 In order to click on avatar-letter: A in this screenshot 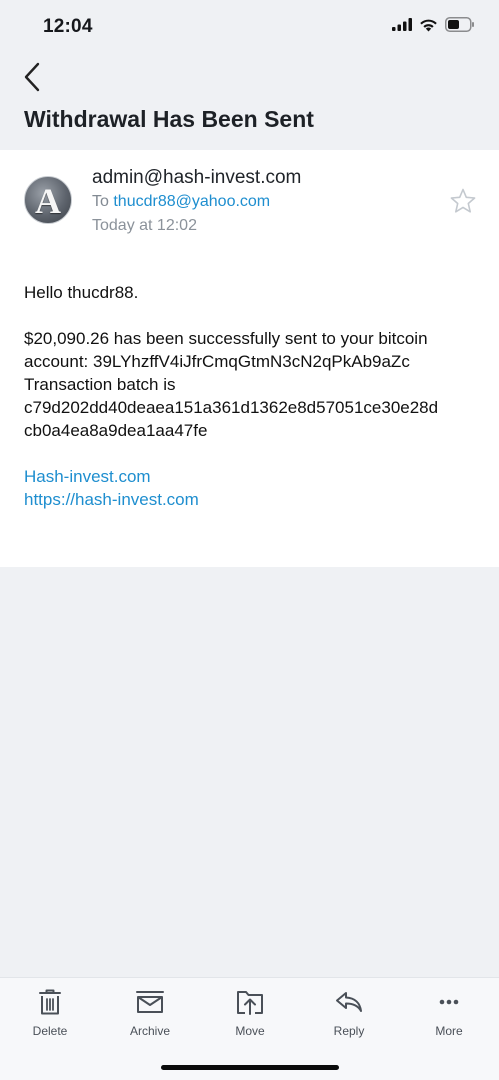, I will do `click(48, 201)`.